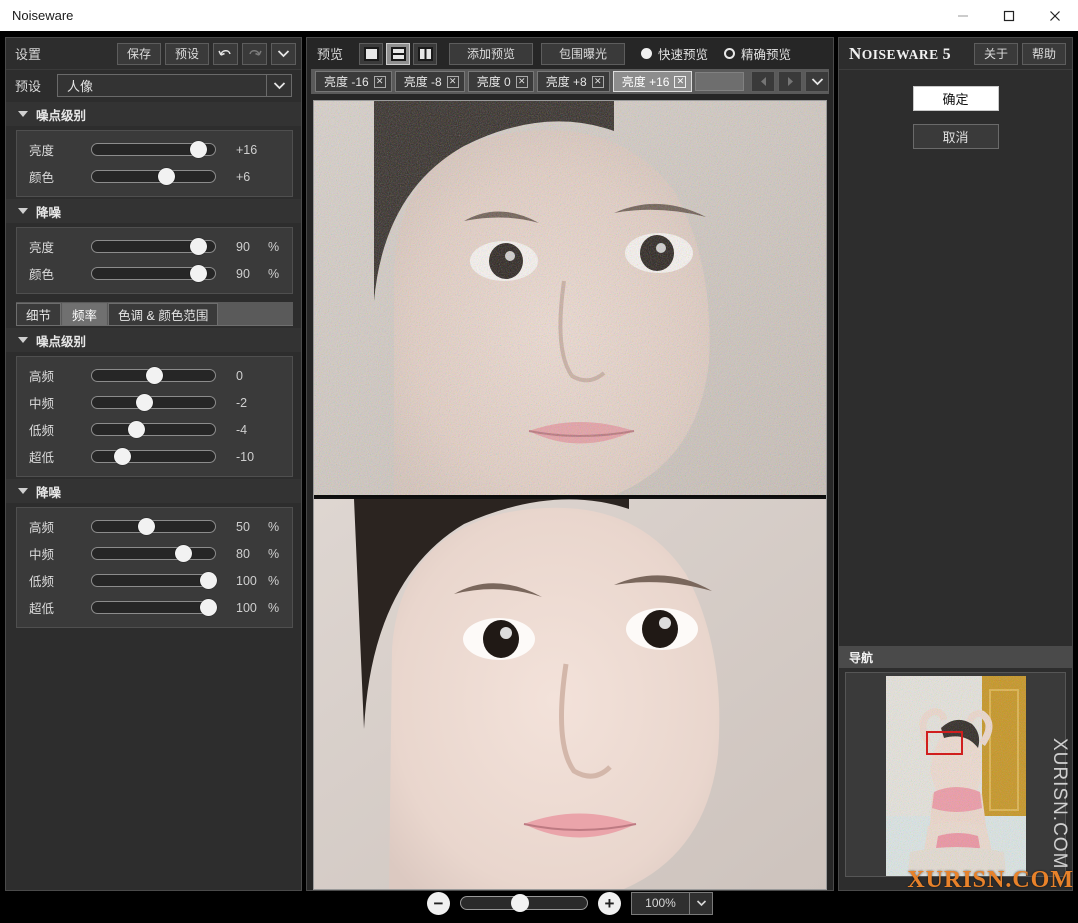 This screenshot has width=1078, height=923. I want to click on save-button: 保存, so click(139, 53).